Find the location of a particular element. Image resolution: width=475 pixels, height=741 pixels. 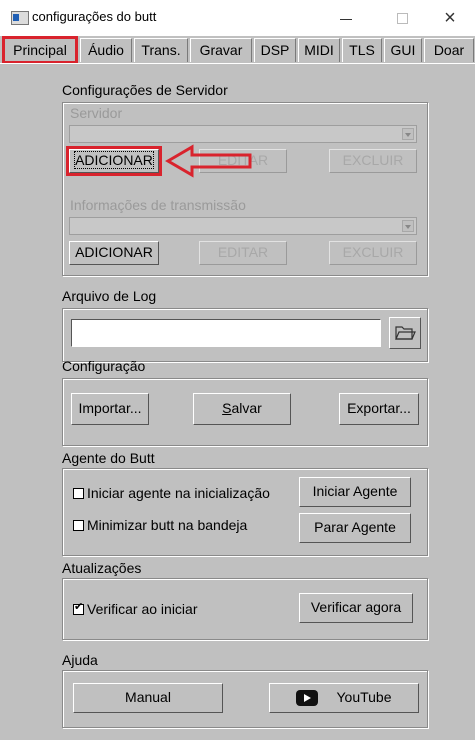

manual-button: Manual is located at coordinates (148, 698).